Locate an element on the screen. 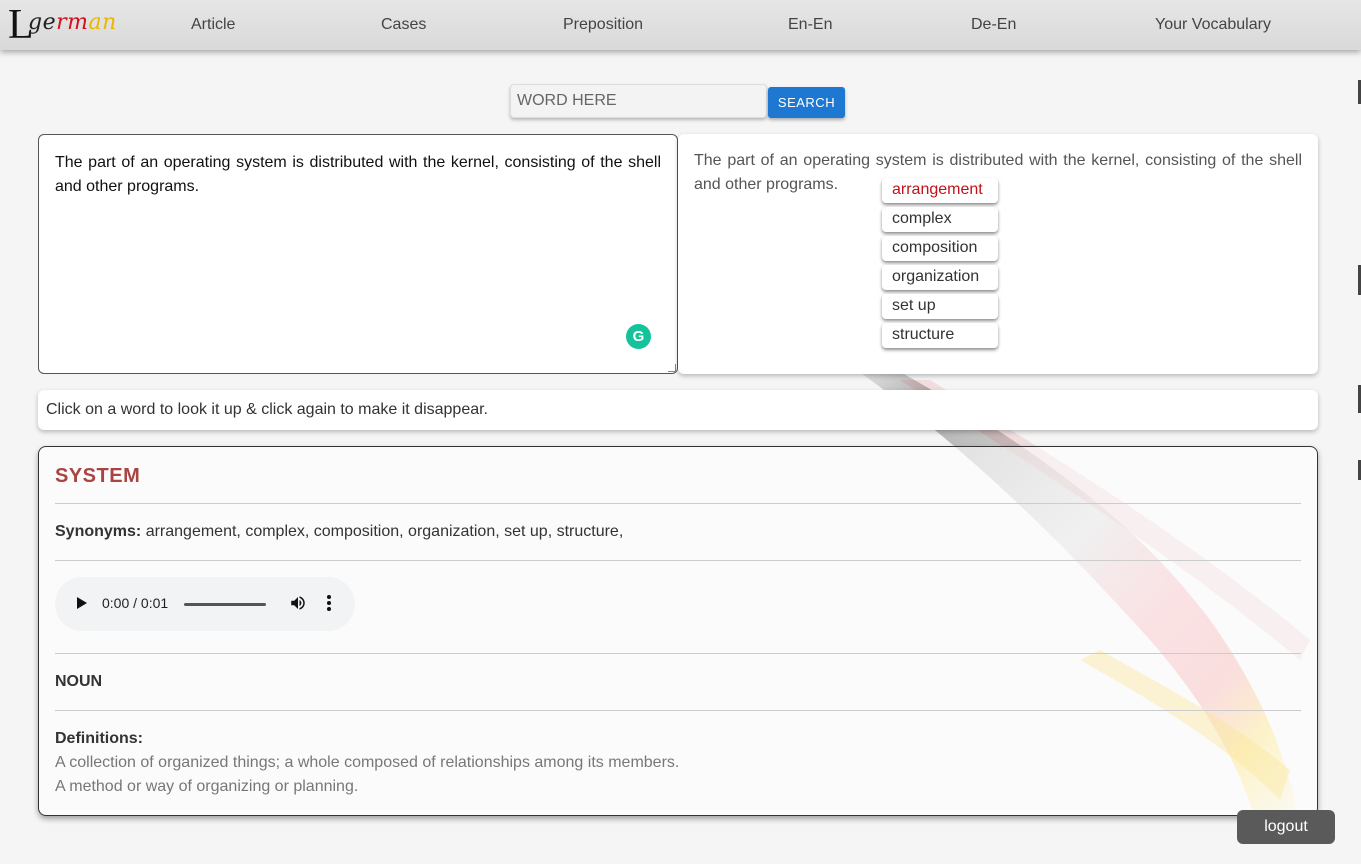 The width and height of the screenshot is (1361, 864). nav-preposition: Preposition is located at coordinates (603, 25).